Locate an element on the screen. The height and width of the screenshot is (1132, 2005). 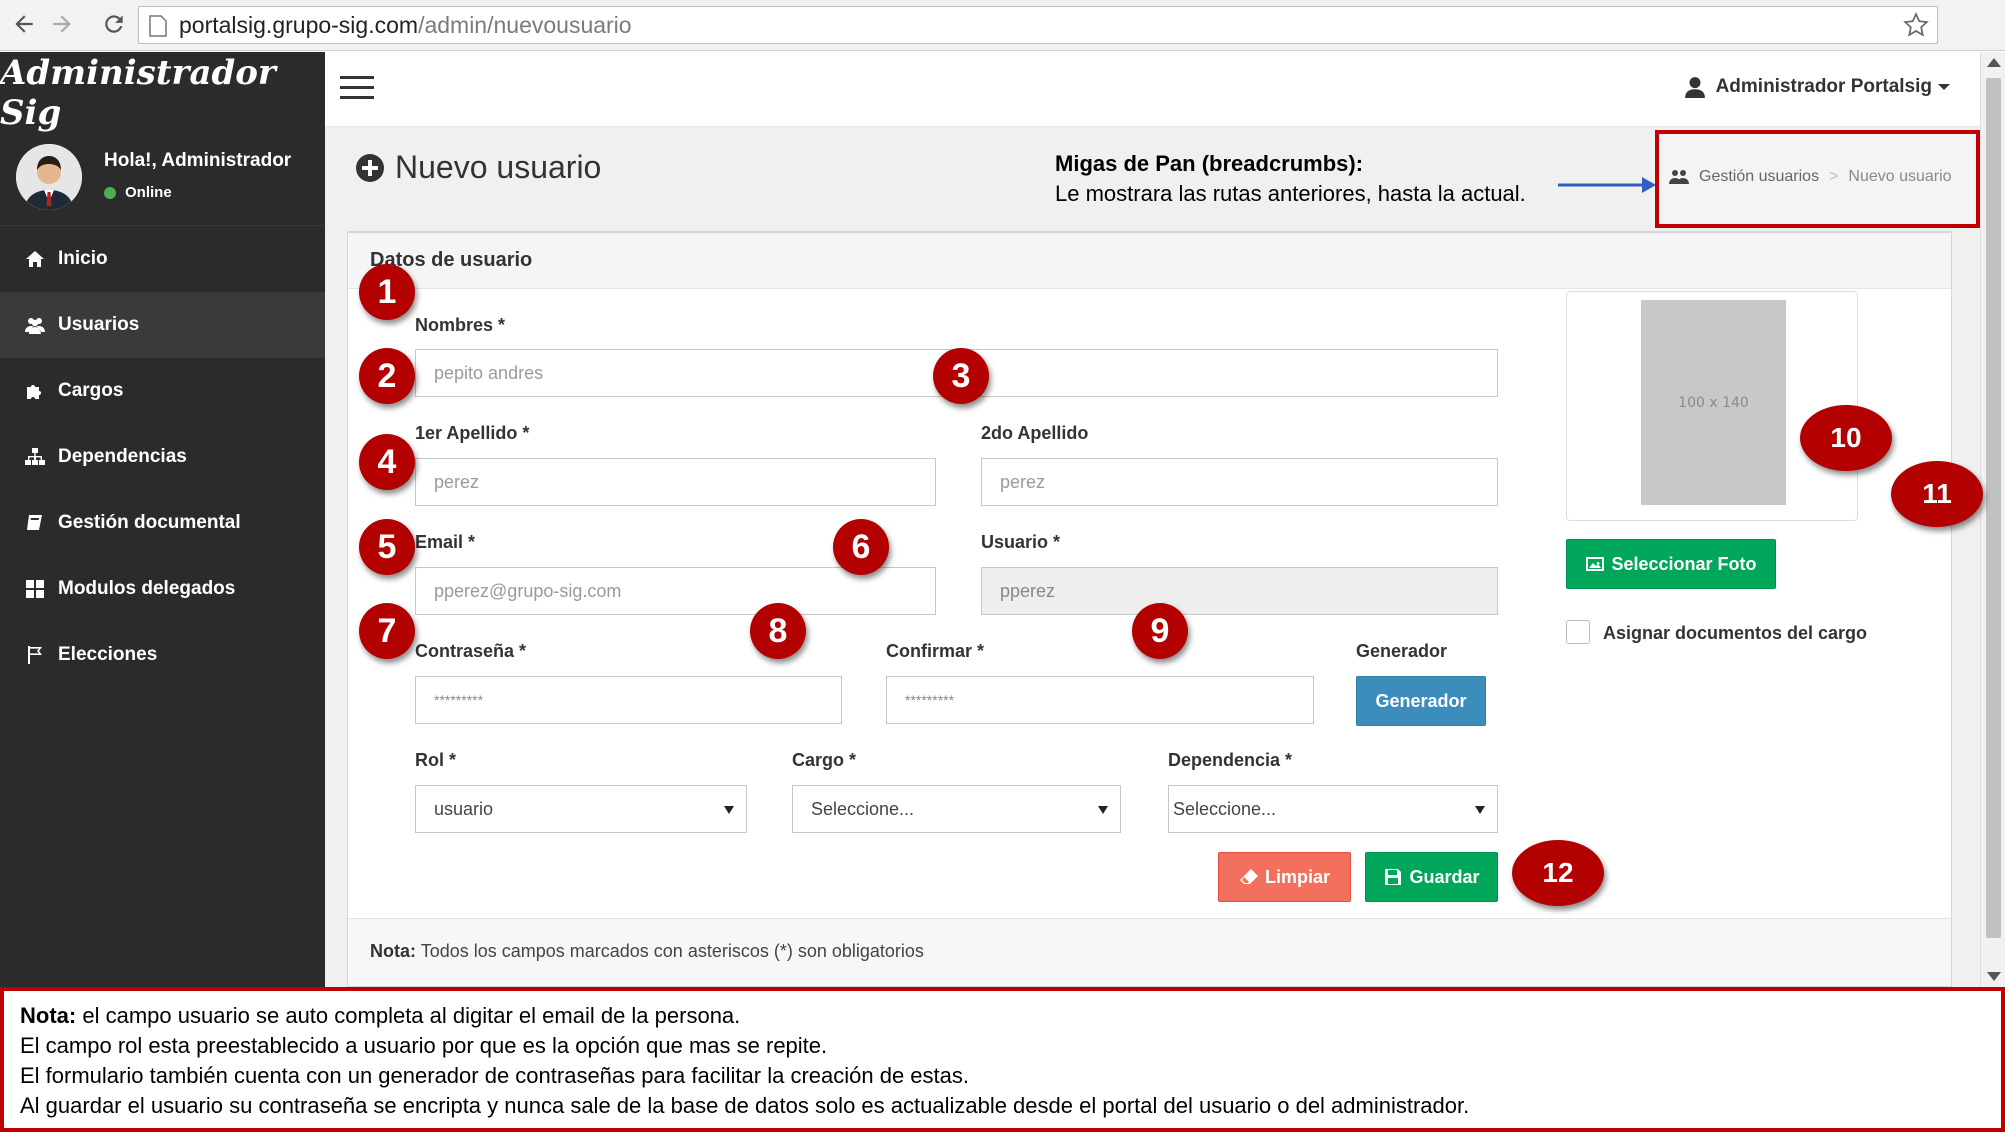
book-icon is located at coordinates (35, 523).